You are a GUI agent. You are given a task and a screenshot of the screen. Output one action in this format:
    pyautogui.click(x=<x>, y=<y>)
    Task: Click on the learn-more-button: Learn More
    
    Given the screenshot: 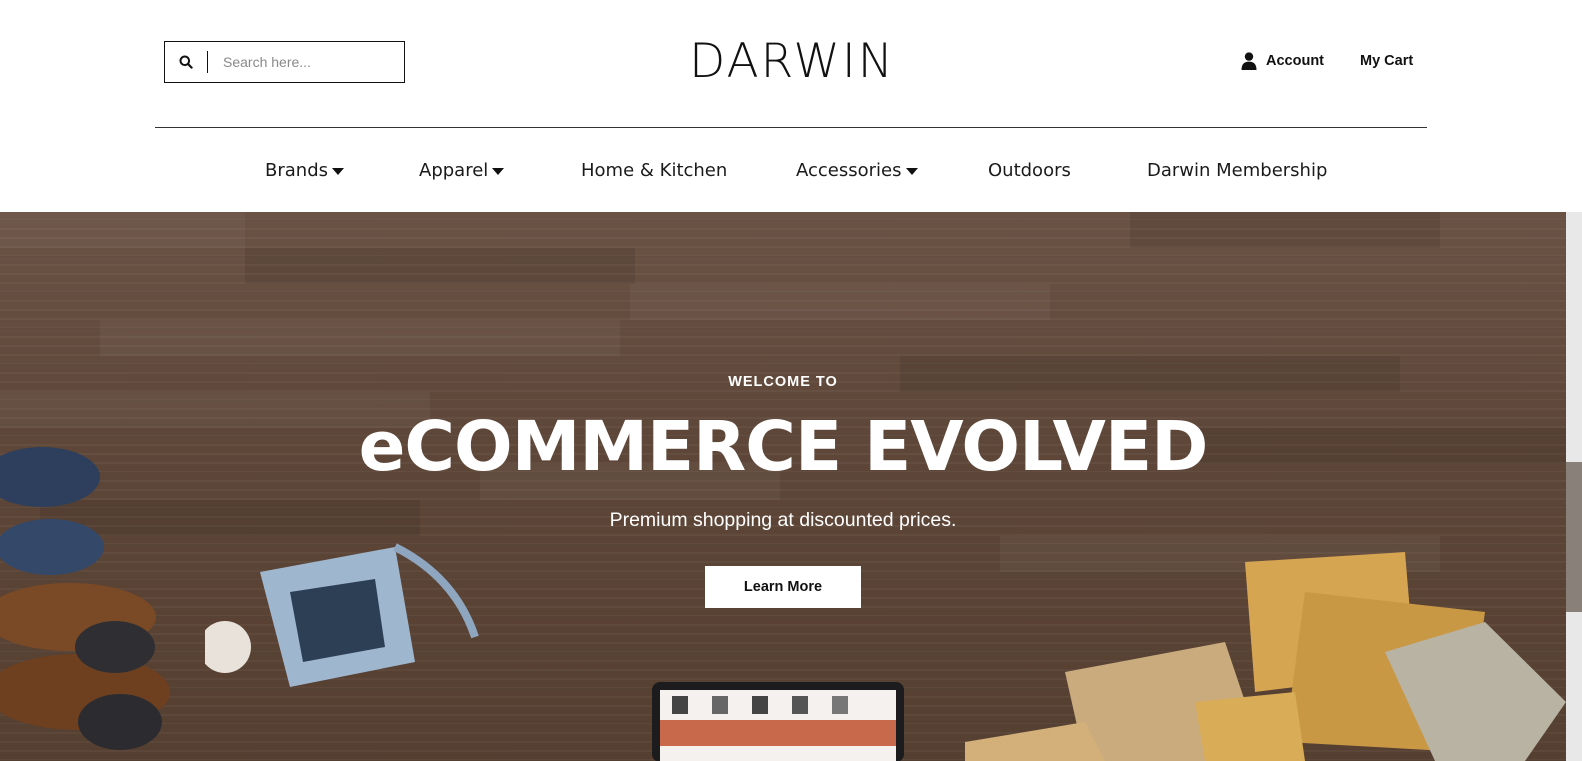 What is the action you would take?
    pyautogui.click(x=783, y=587)
    